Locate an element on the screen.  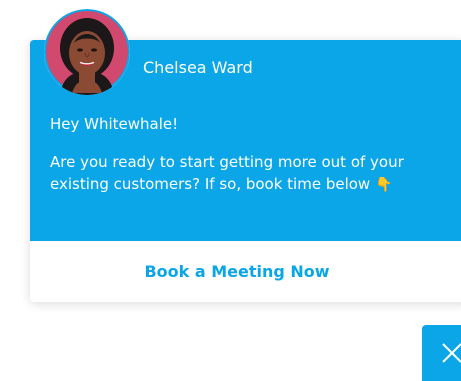
close-button is located at coordinates (441, 353).